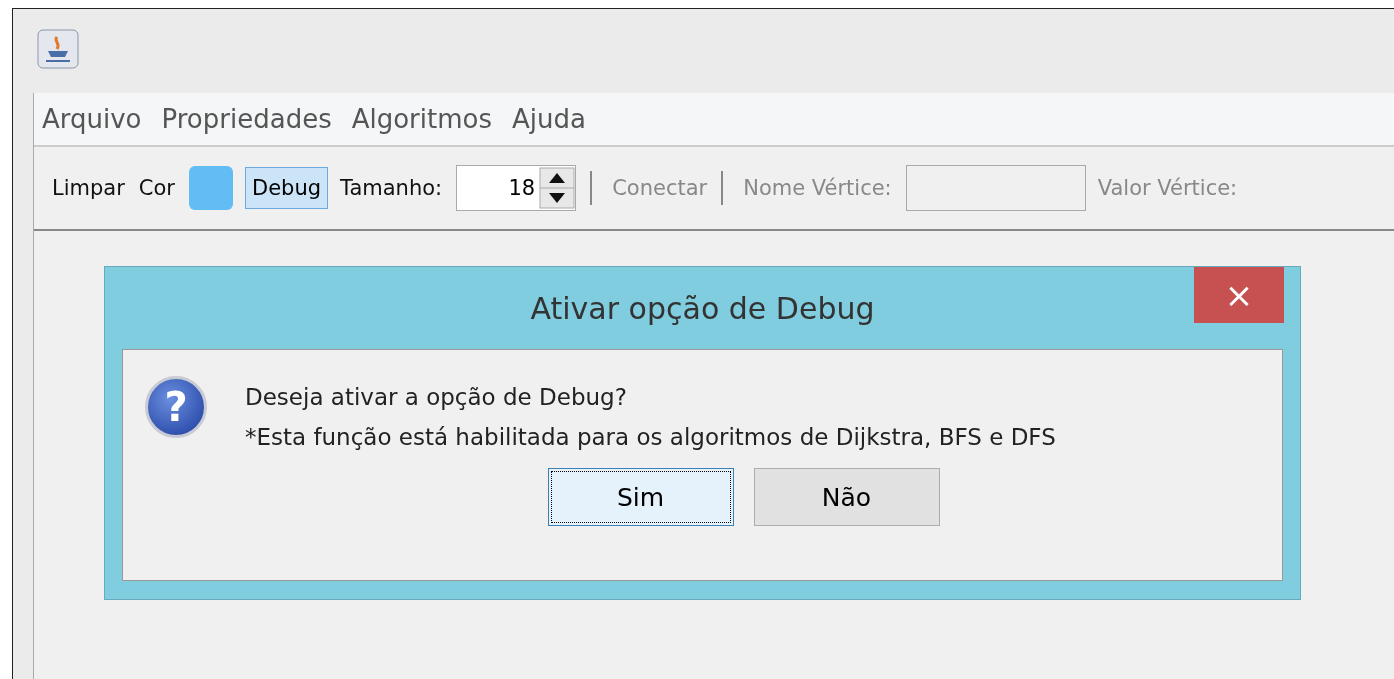 The height and width of the screenshot is (679, 1394). I want to click on dialog-message: Deseja ativar a opção de Debug?, so click(436, 397).